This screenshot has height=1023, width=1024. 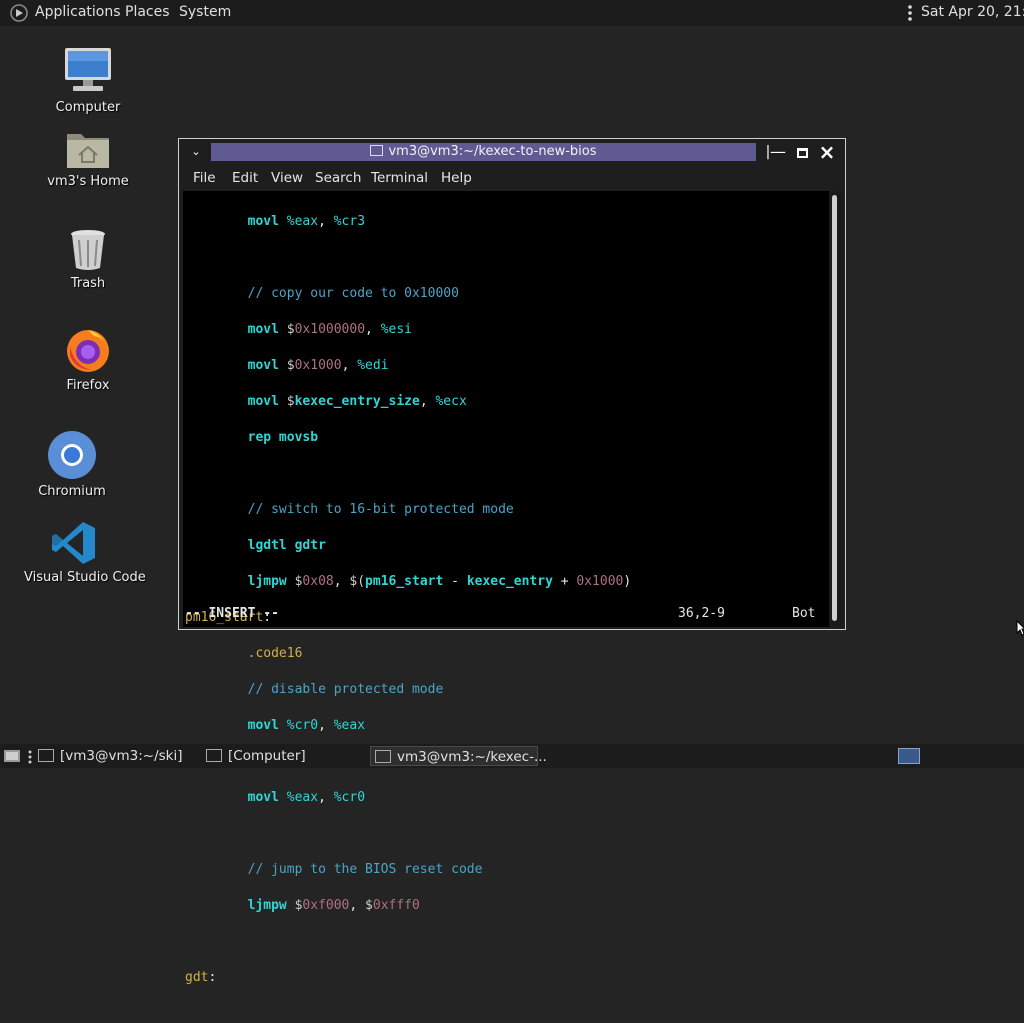 I want to click on terminal-menubar: File Edit View Search Terminal Help, so click(x=512, y=179).